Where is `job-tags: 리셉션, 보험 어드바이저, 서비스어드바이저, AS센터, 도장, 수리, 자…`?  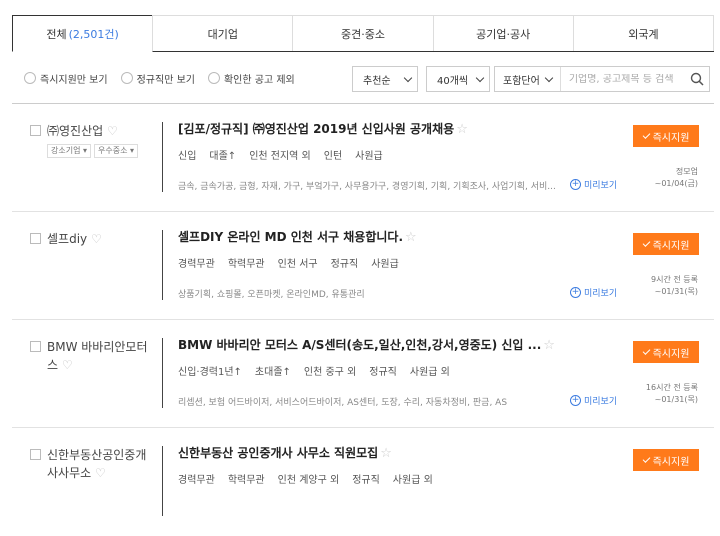 job-tags: 리셉션, 보험 어드바이저, 서비스어드바이저, AS센터, 도장, 수리, 자… is located at coordinates (343, 403).